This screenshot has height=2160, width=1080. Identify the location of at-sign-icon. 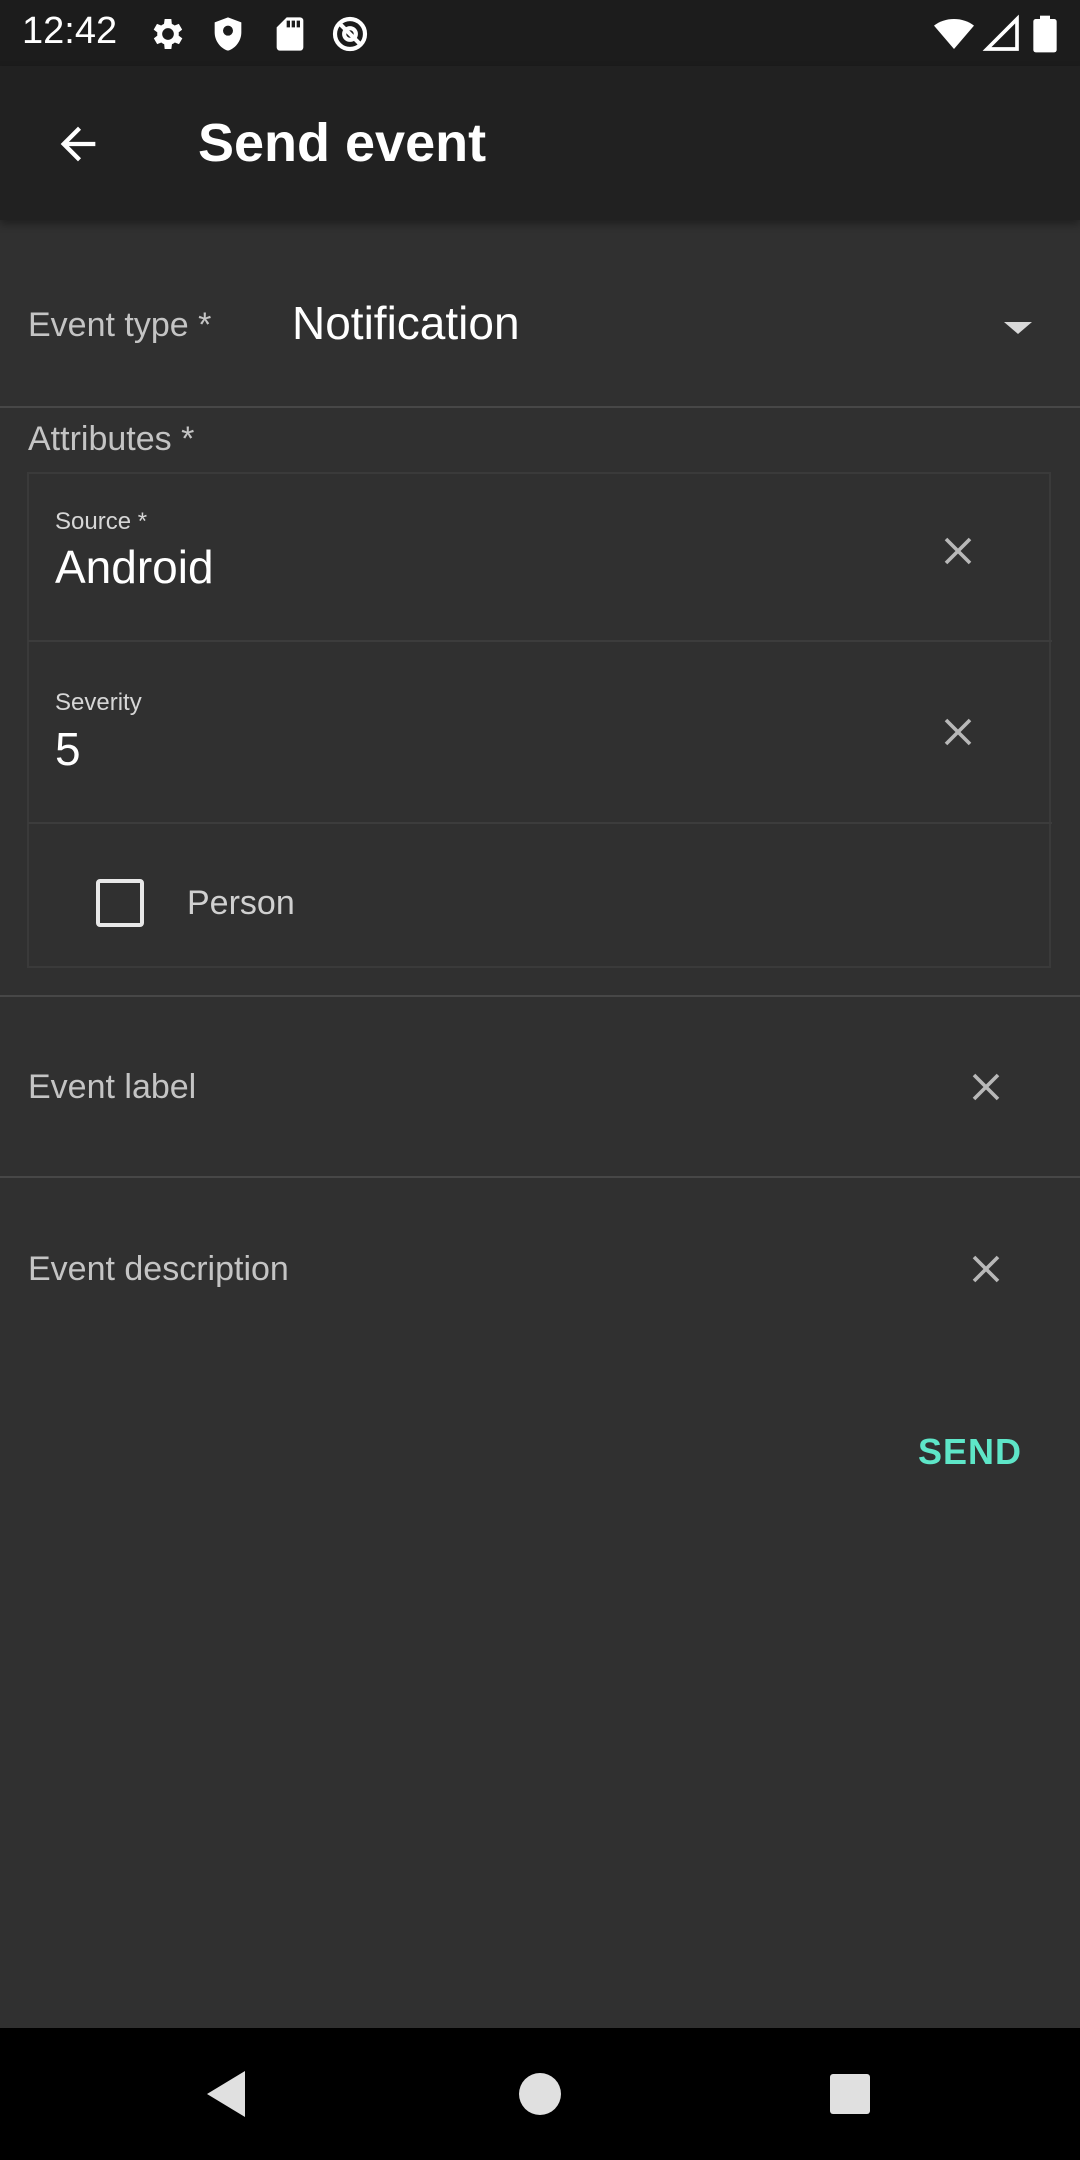
(350, 34).